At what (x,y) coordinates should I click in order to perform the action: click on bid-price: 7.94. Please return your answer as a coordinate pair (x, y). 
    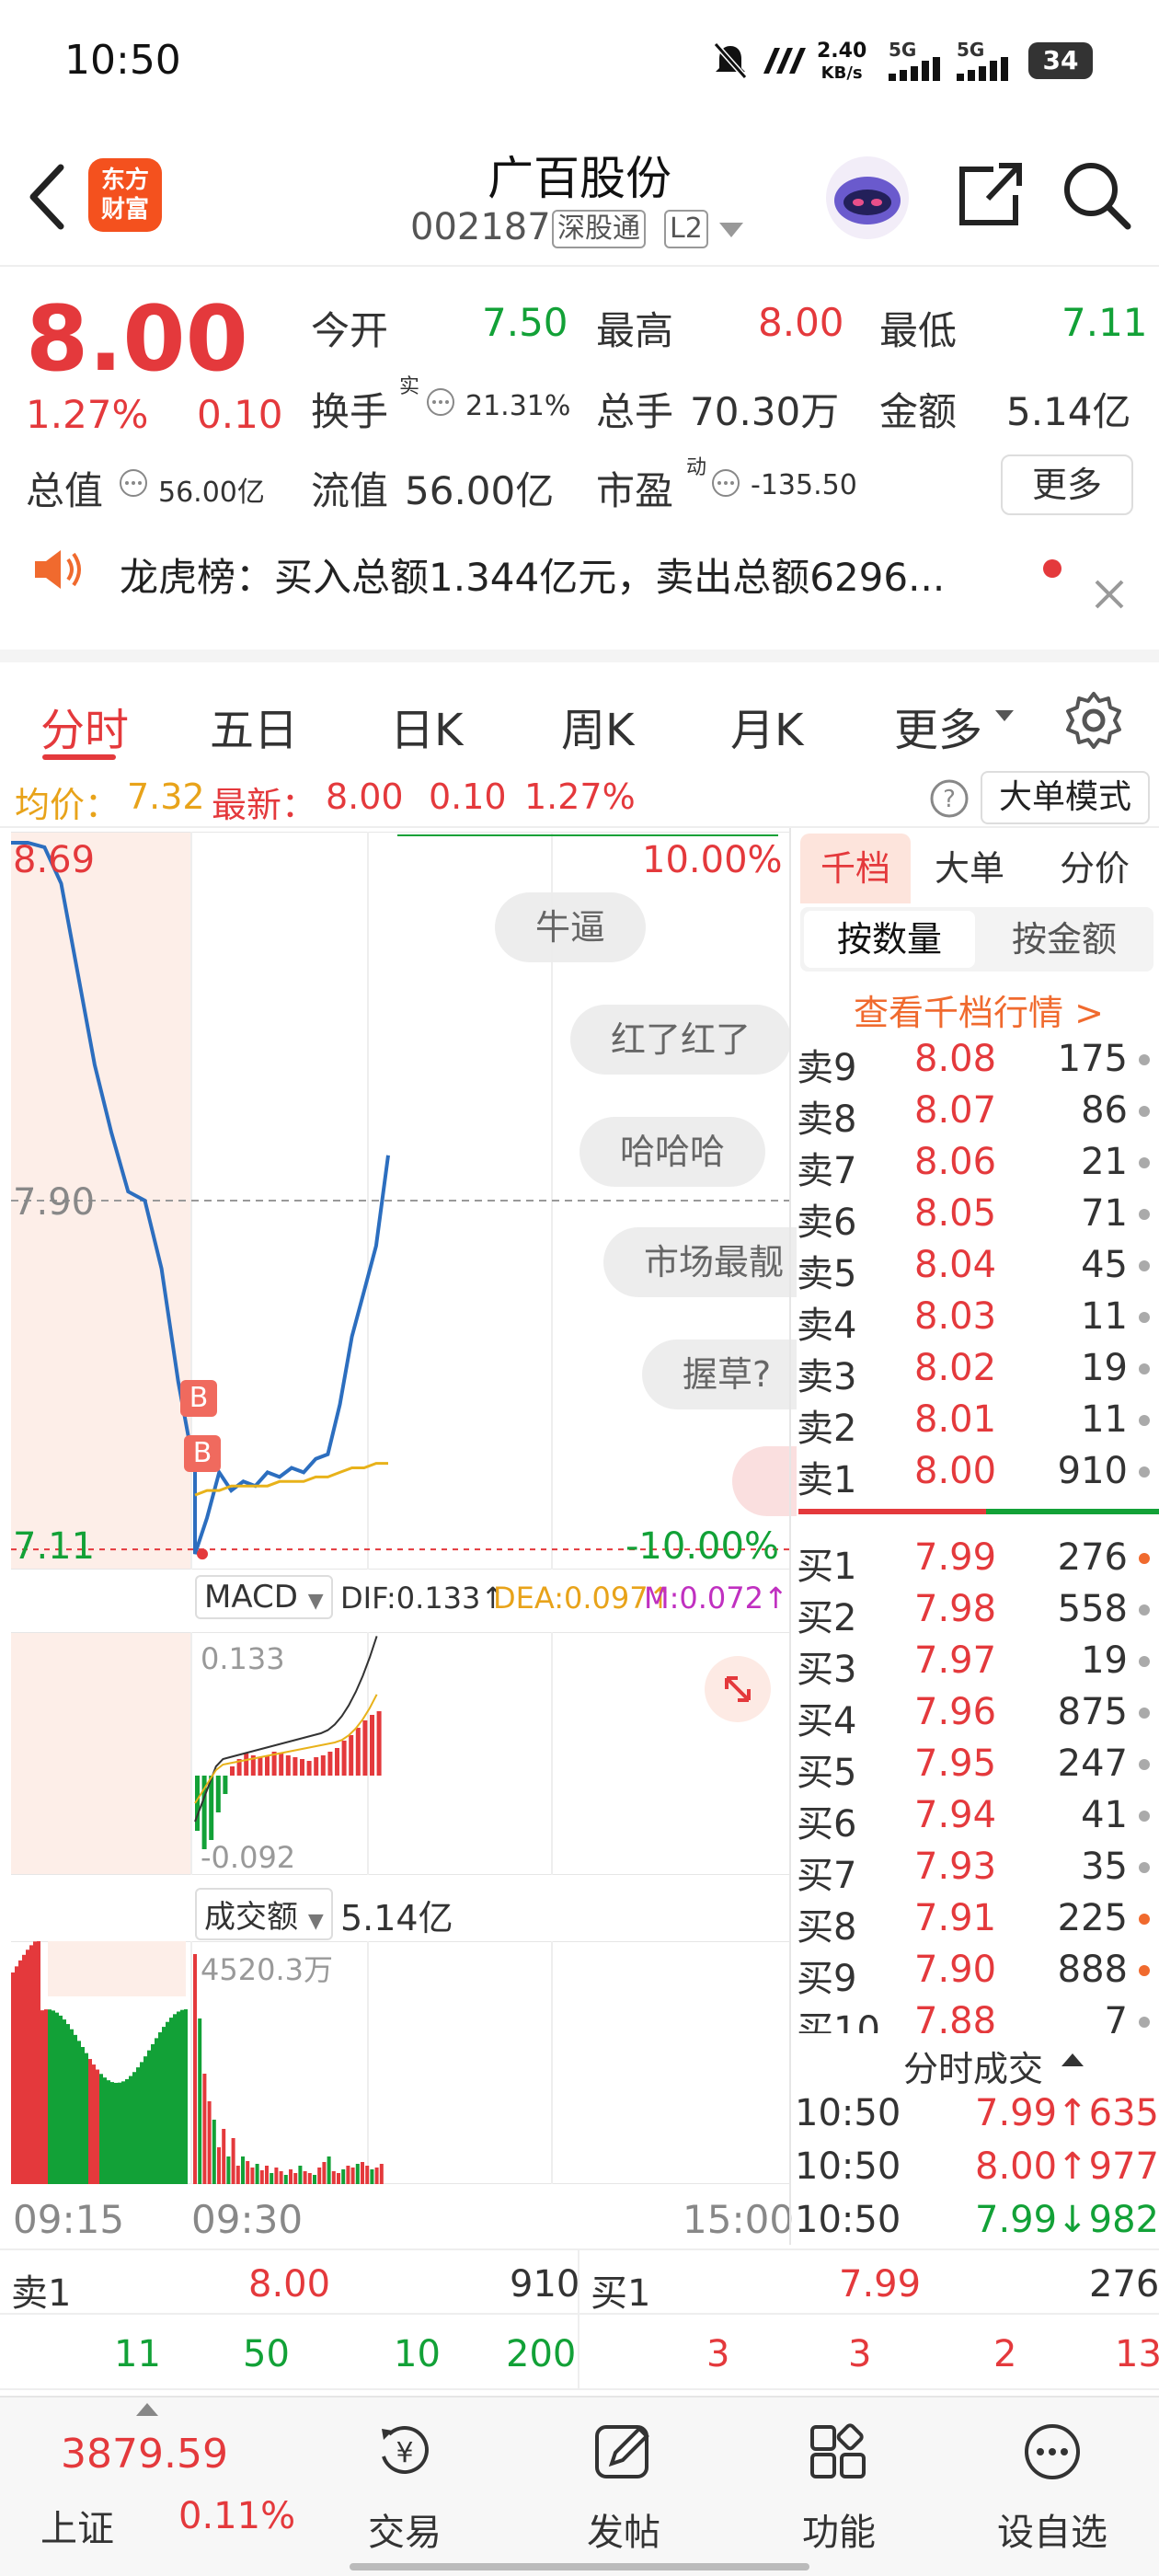
    Looking at the image, I should click on (955, 1815).